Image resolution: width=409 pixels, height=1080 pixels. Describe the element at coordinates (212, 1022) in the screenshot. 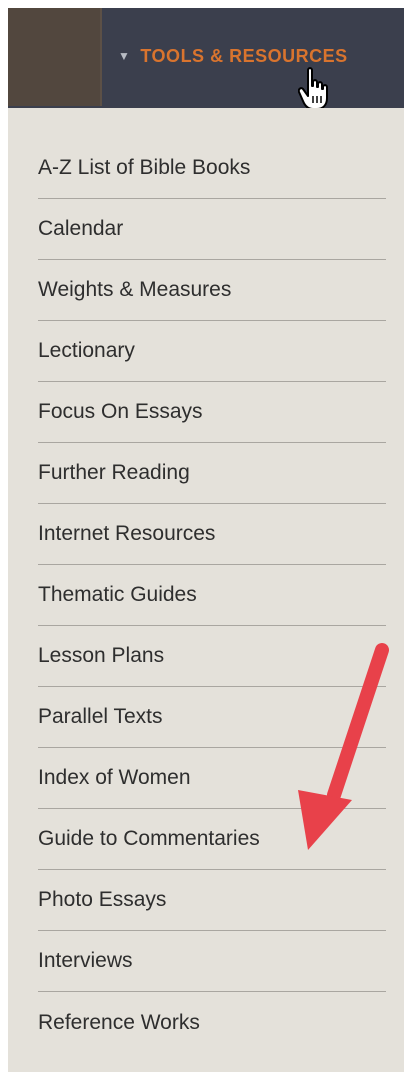

I see `menu-item-reference-works: Reference Works` at that location.